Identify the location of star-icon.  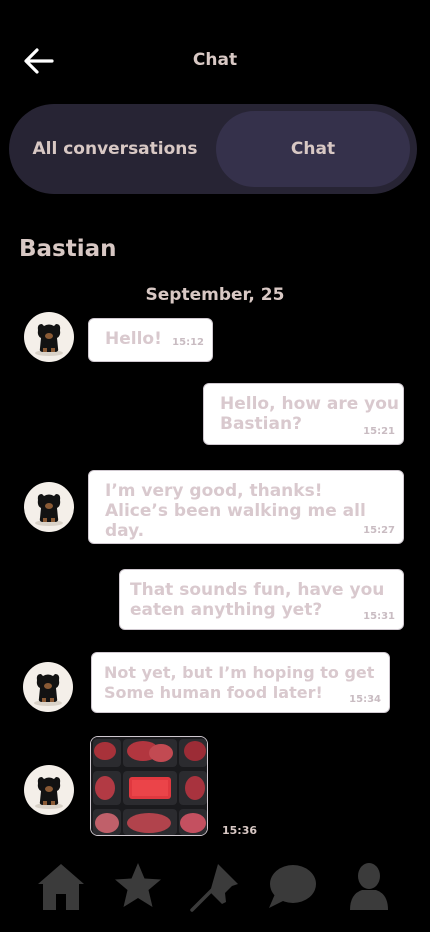
(138, 885).